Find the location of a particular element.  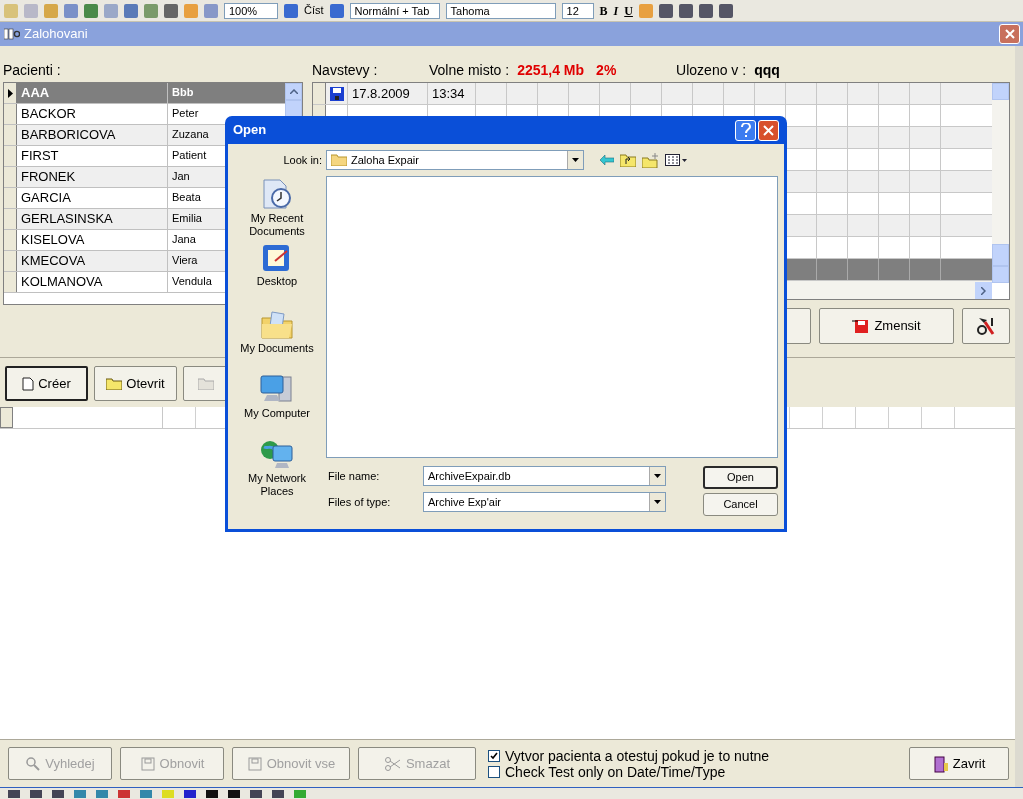

open-button: Open is located at coordinates (740, 477).